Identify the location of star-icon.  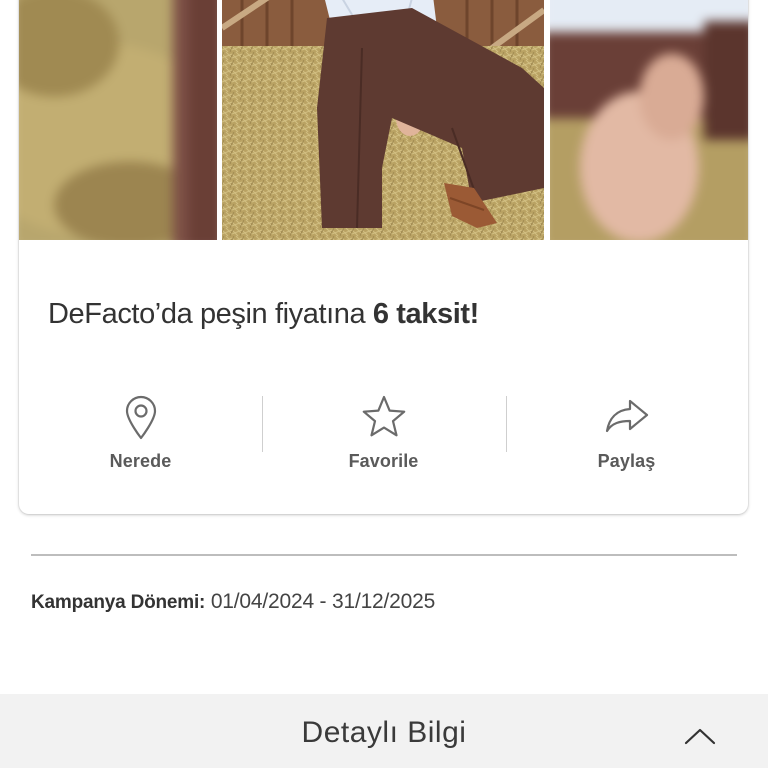
(384, 417).